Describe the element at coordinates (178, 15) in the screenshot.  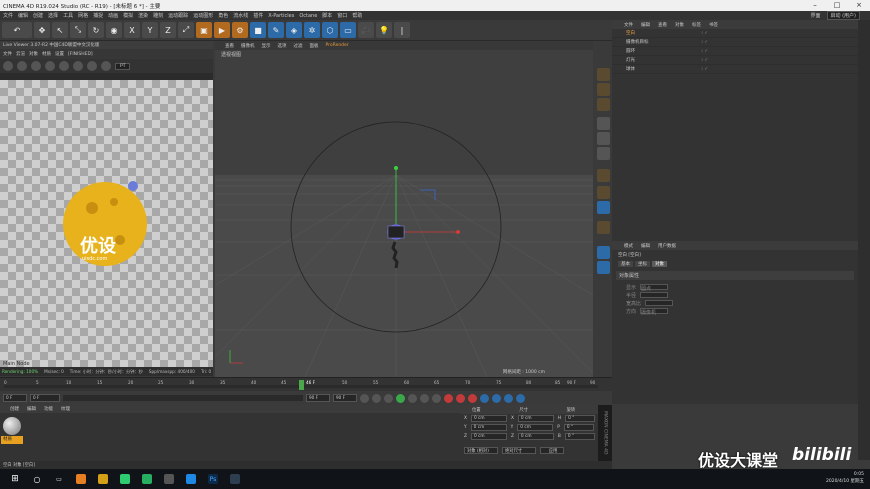
I see `menu-motion-tracking: 运动跟踪` at that location.